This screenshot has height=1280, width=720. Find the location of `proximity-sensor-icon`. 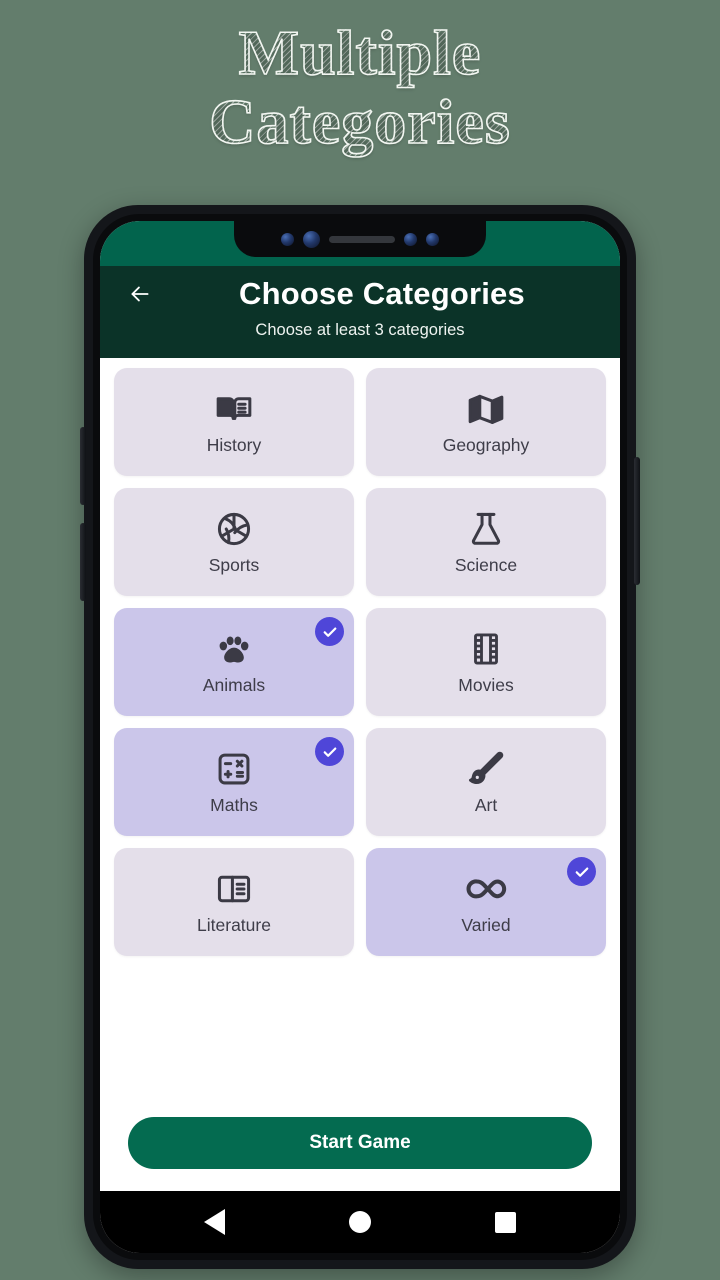

proximity-sensor-icon is located at coordinates (410, 239).